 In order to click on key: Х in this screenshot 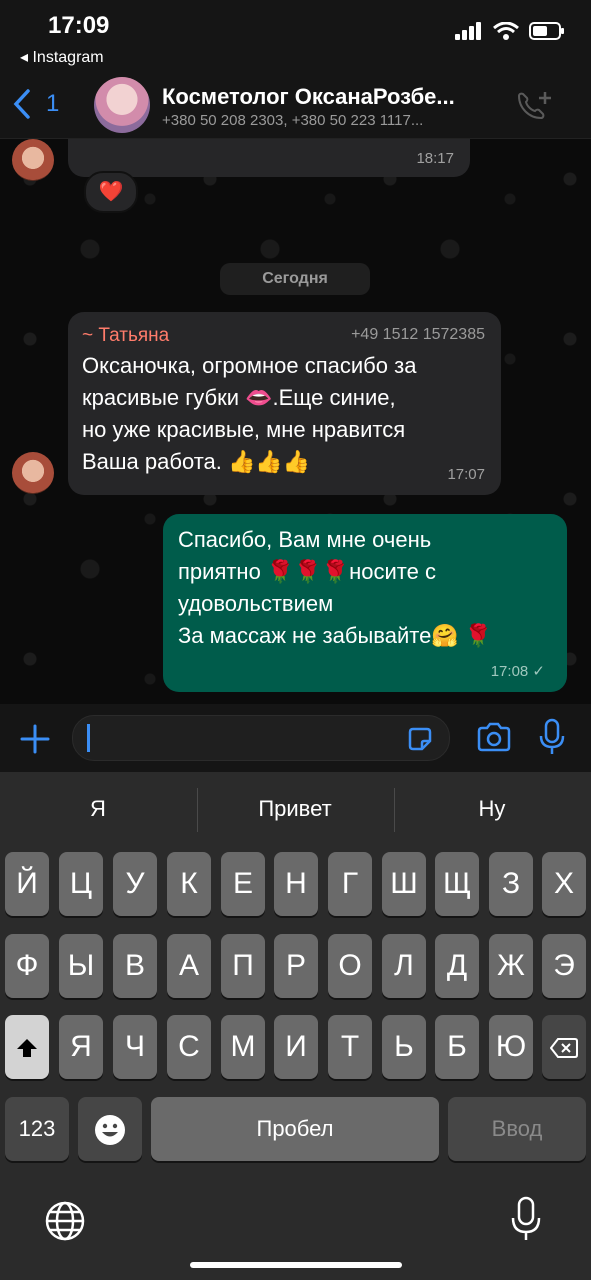, I will do `click(564, 884)`.